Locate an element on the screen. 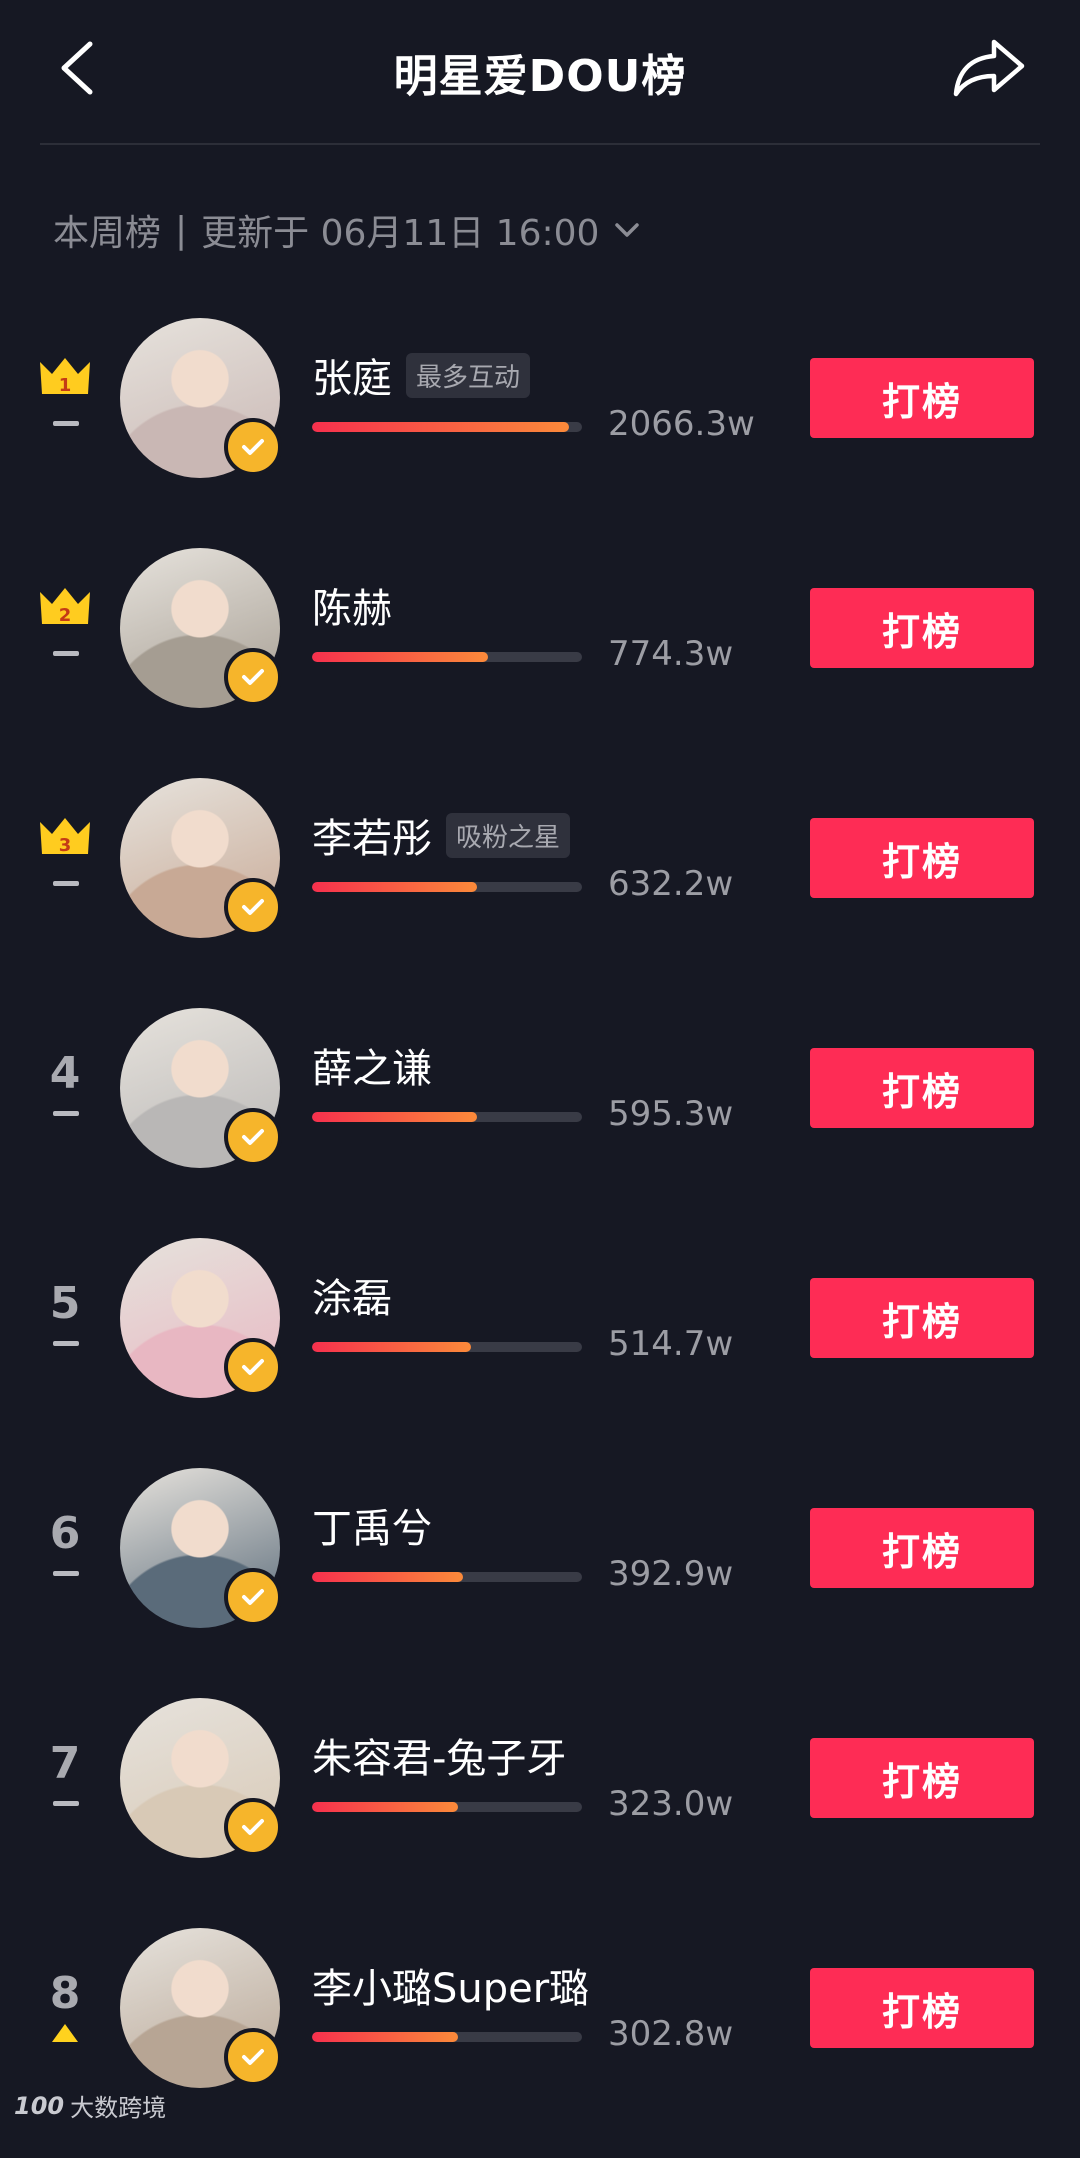 Image resolution: width=1080 pixels, height=2158 pixels. ranking-row: 5 涂磊 514.7w 打榜 is located at coordinates (540, 1353).